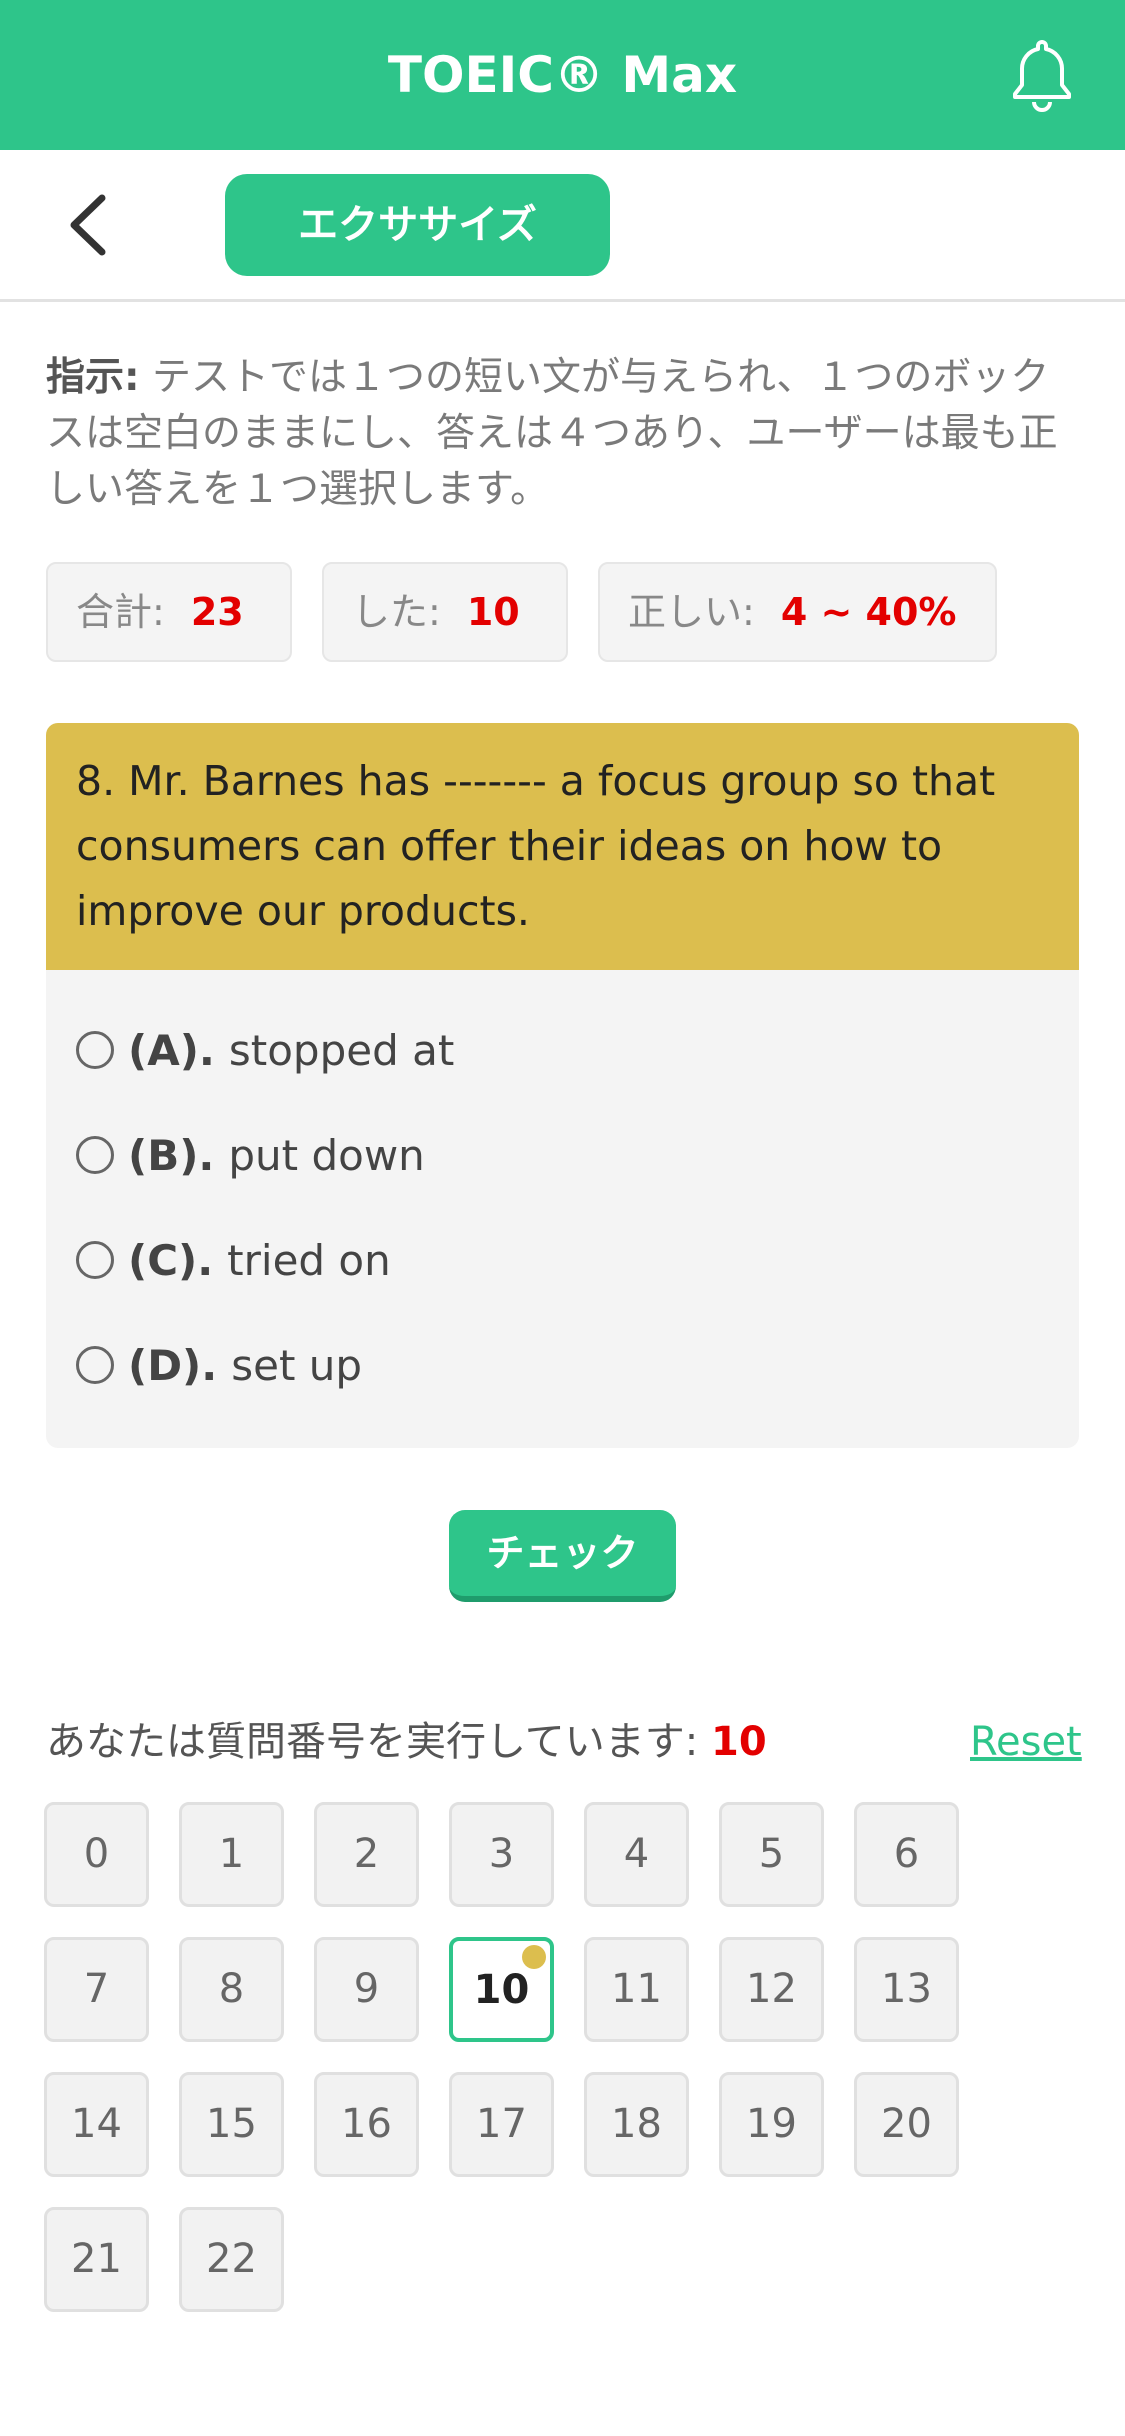  Describe the element at coordinates (739, 1742) in the screenshot. I see `current-question: 10` at that location.